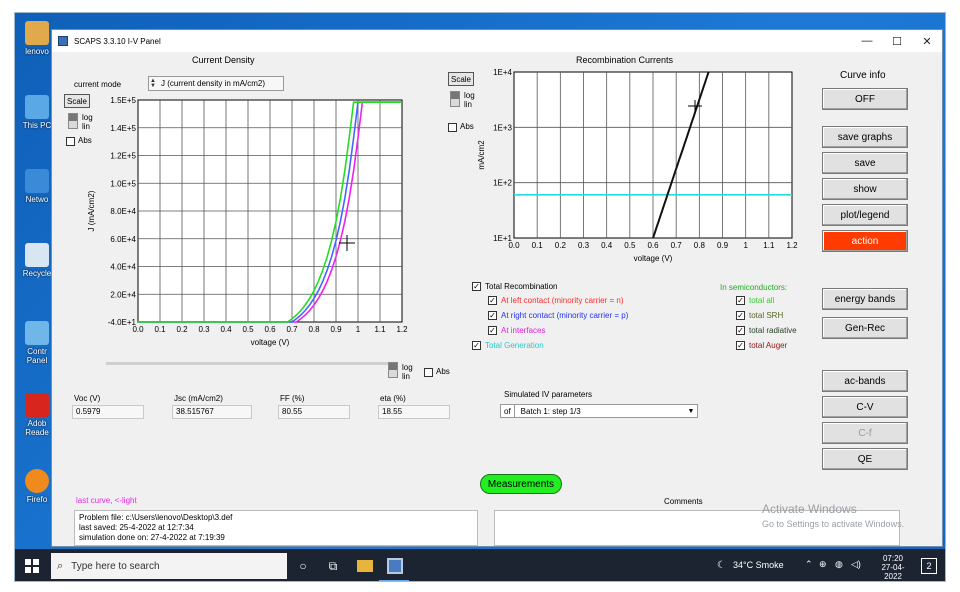  Describe the element at coordinates (653, 258) in the screenshot. I see `x-axis-label: voltage (V)` at that location.